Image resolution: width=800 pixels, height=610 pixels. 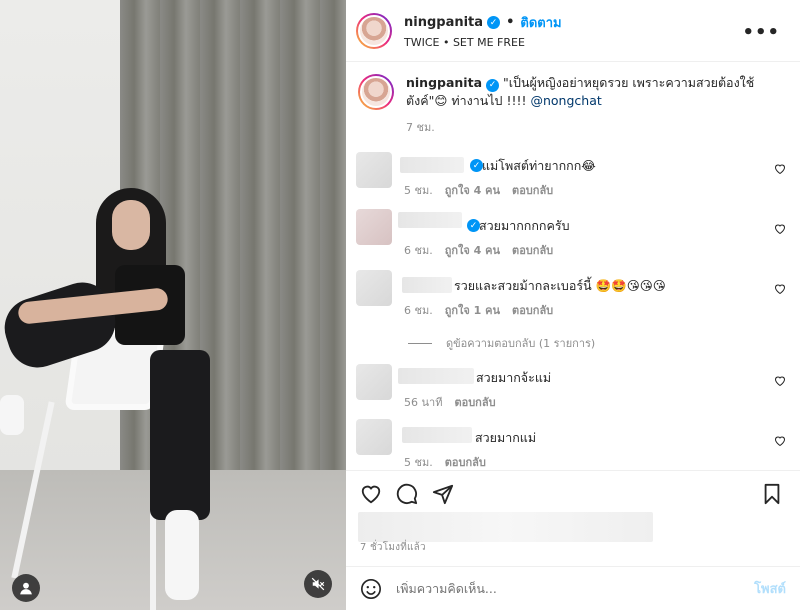 I want to click on comment-text: แม่โพสต์ท่ายากกก😂, so click(x=539, y=165).